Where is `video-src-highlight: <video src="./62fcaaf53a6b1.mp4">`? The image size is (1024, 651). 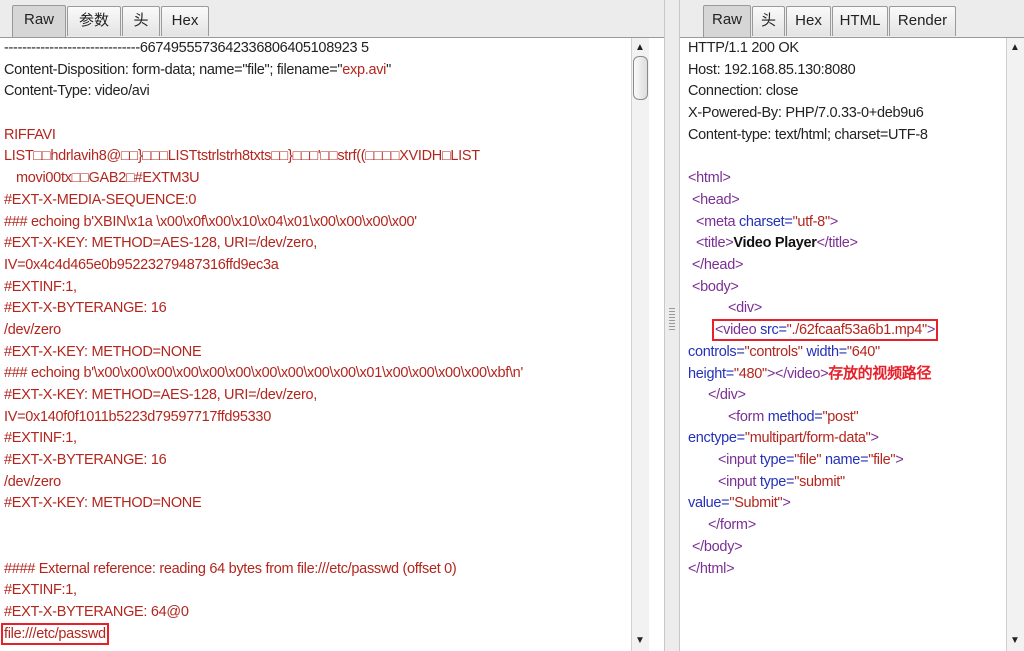 video-src-highlight: <video src="./62fcaaf53a6b1.mp4"> is located at coordinates (825, 329).